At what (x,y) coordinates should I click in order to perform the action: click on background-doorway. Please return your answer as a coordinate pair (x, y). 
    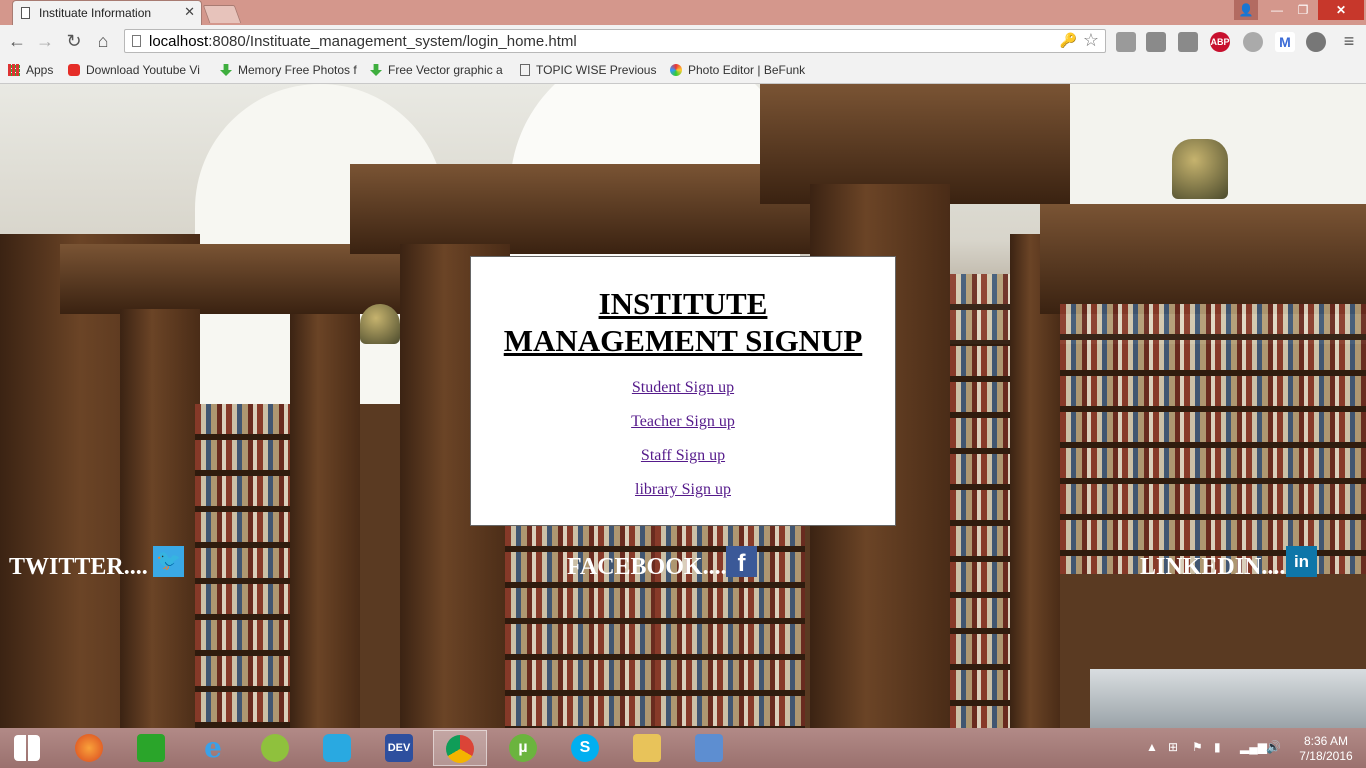
    Looking at the image, I should click on (1228, 698).